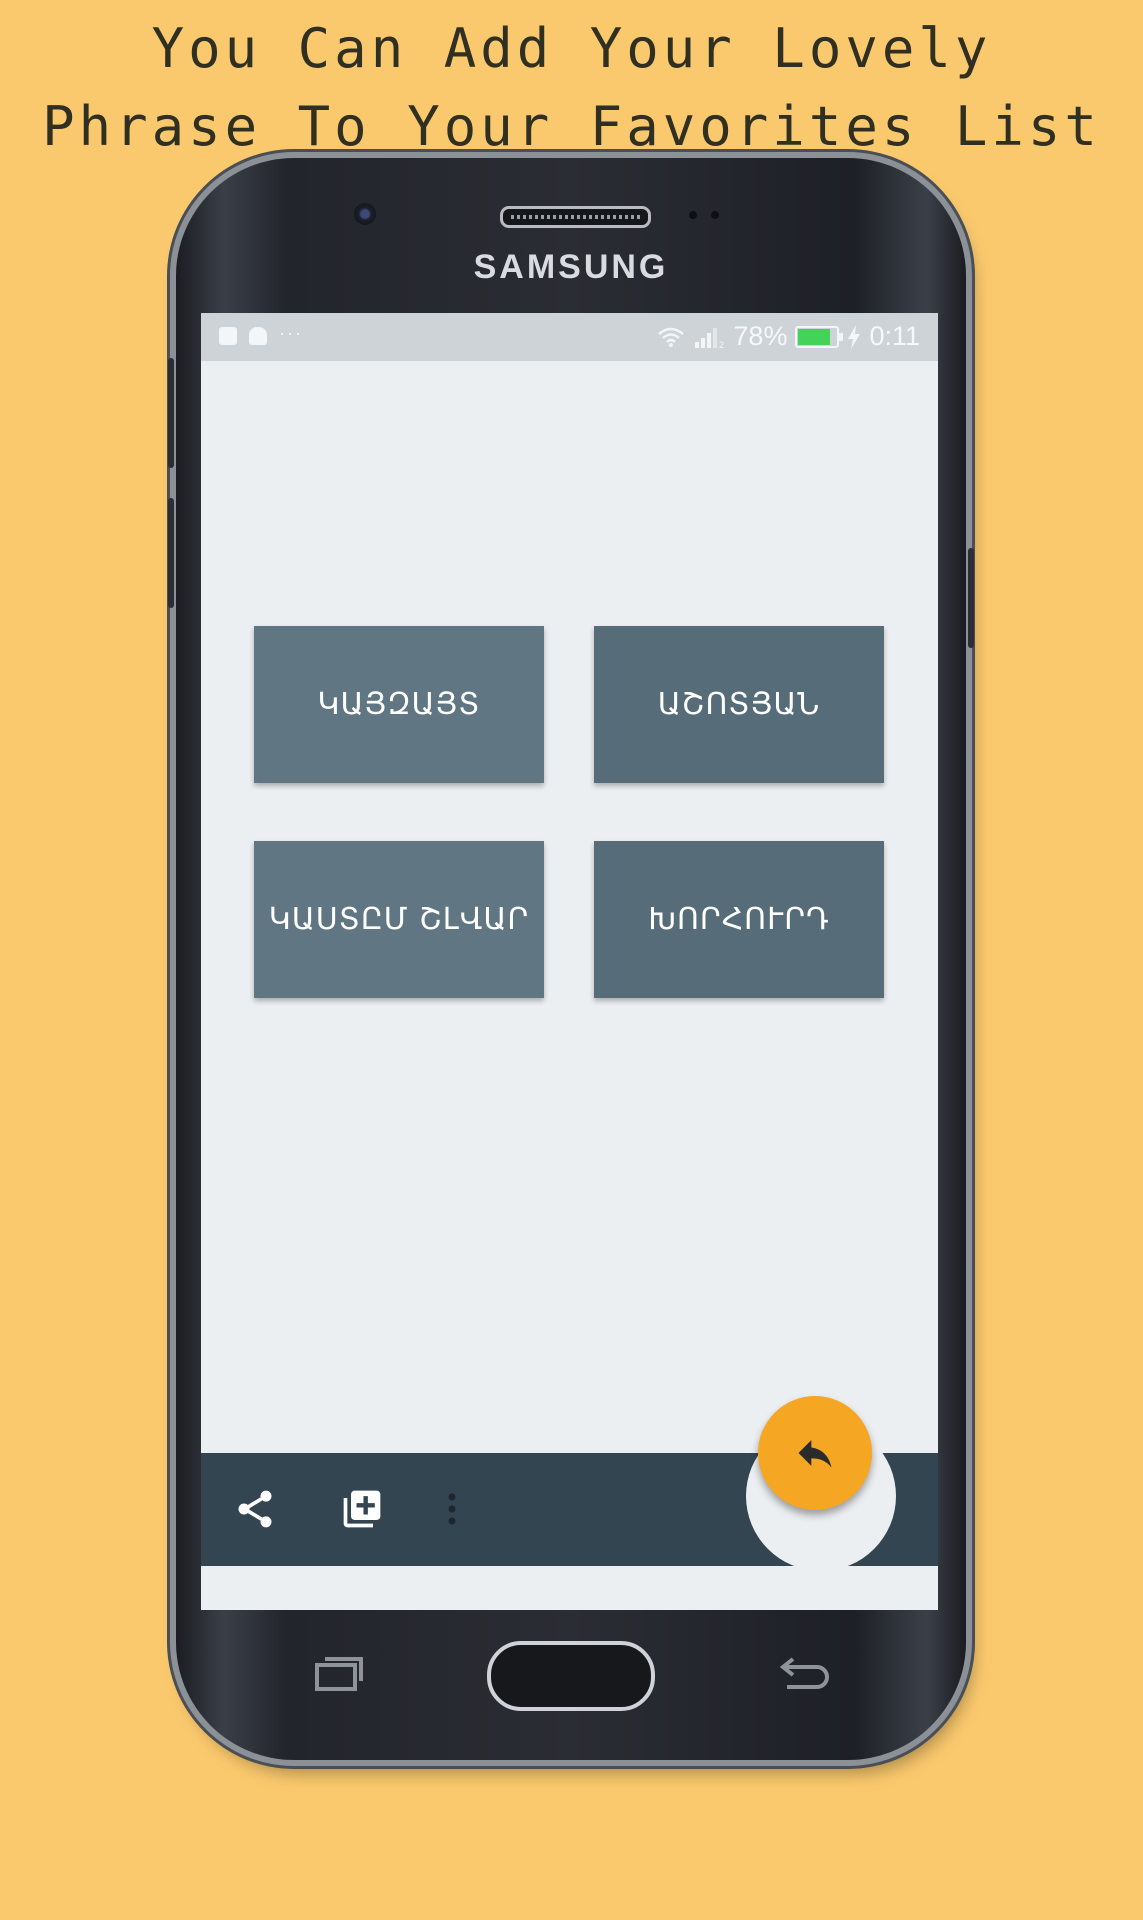  What do you see at coordinates (399, 919) in the screenshot?
I see `phrase-tile-3: ԿԱՍՏԸՄ ՇԼՎԱՐ` at bounding box center [399, 919].